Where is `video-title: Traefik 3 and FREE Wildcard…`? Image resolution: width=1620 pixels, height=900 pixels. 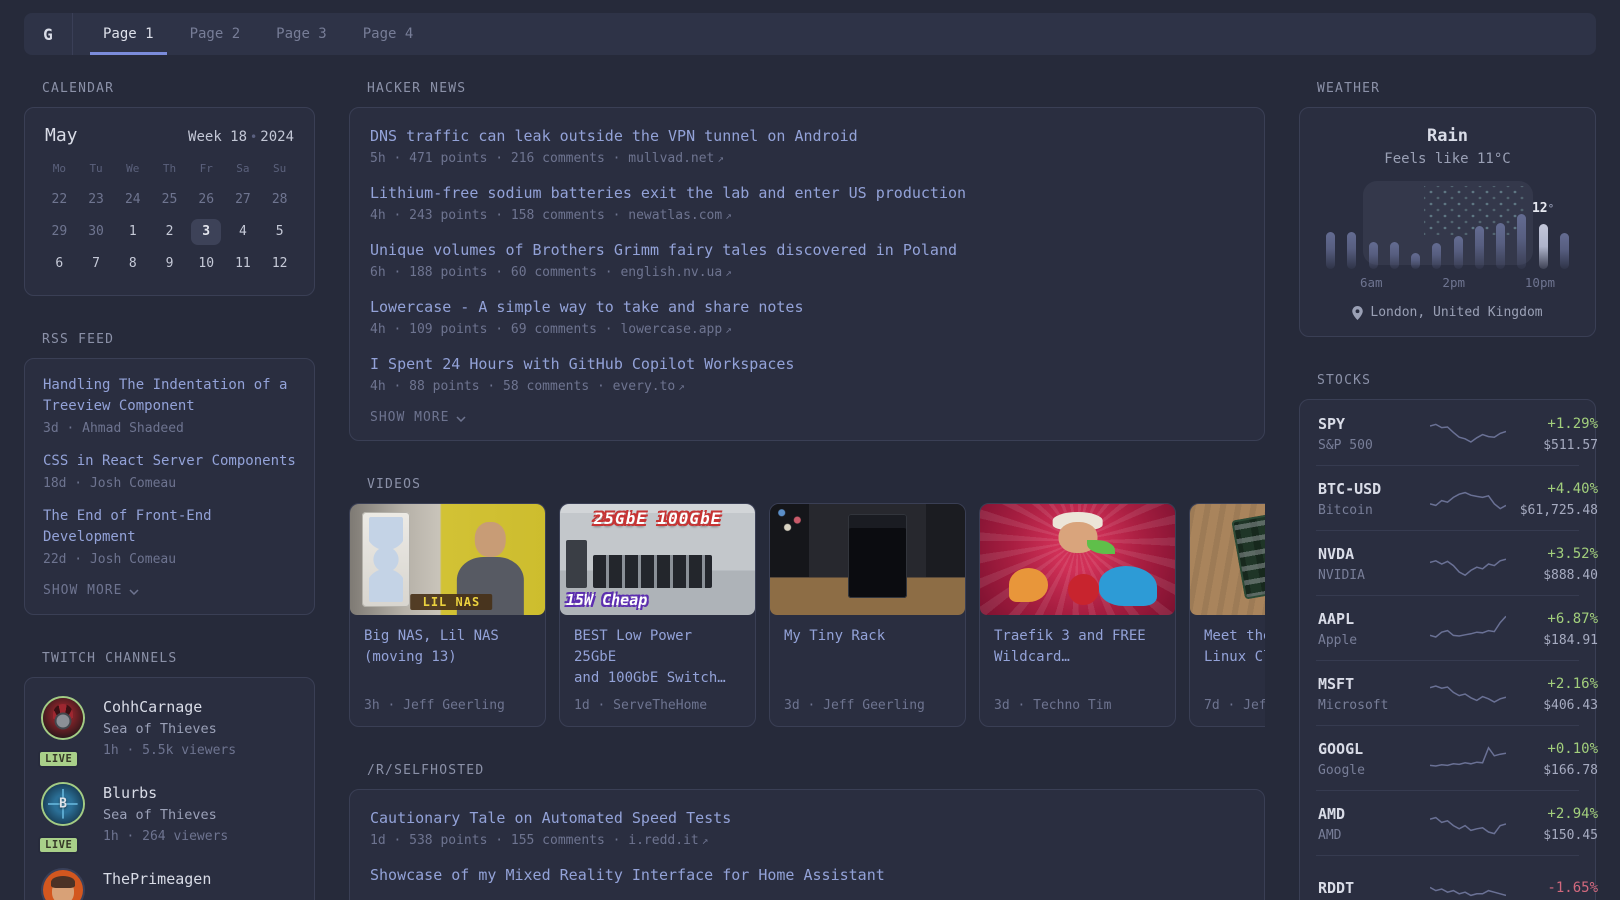
video-title: Traefik 3 and FREE Wildcard… is located at coordinates (1077, 641).